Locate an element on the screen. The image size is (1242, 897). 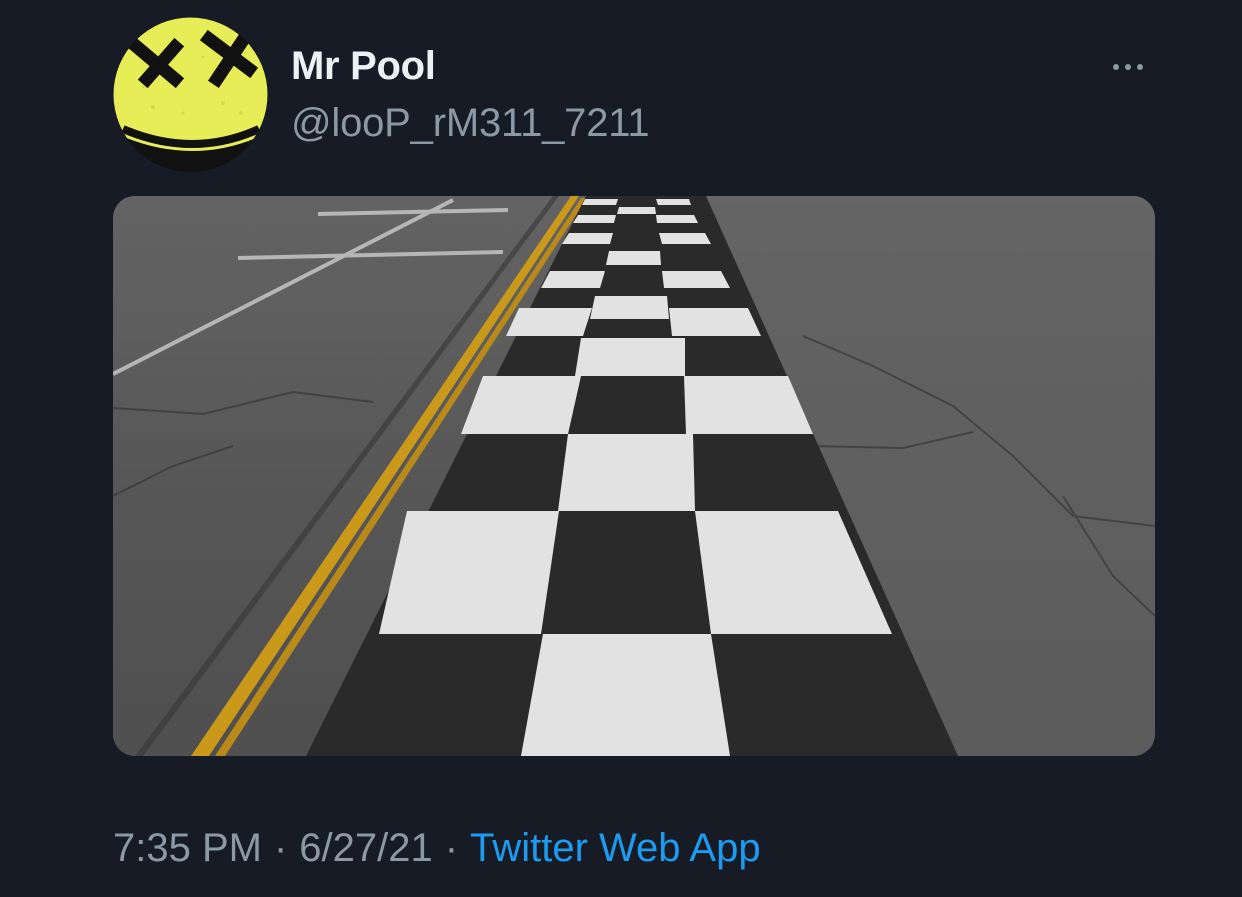
tweet-date: 6/27/21 is located at coordinates (365, 848).